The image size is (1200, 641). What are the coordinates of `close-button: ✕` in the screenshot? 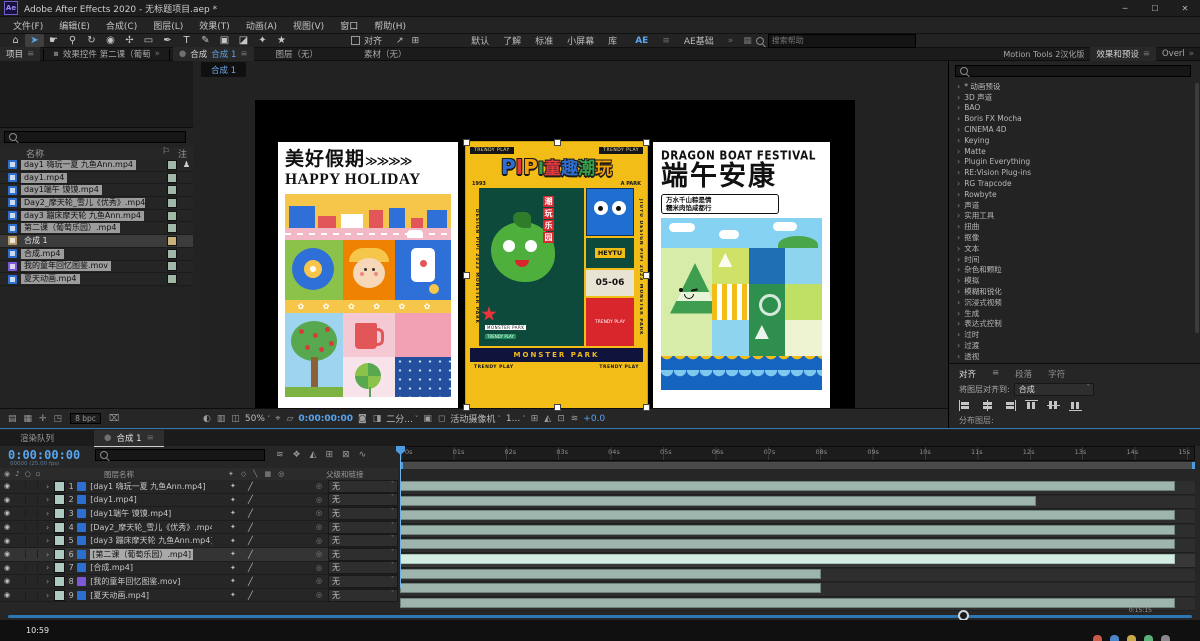 It's located at (1185, 8).